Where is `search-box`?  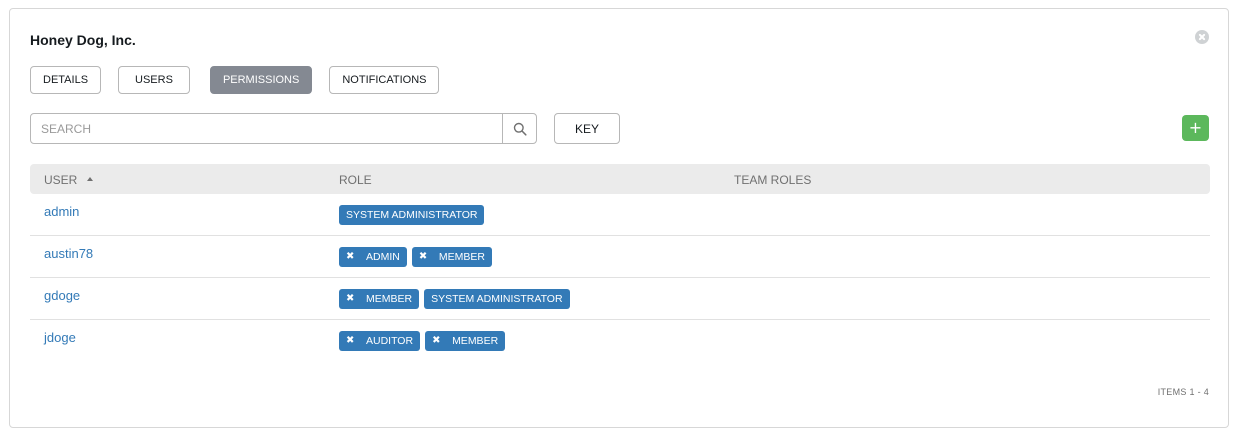 search-box is located at coordinates (283, 128).